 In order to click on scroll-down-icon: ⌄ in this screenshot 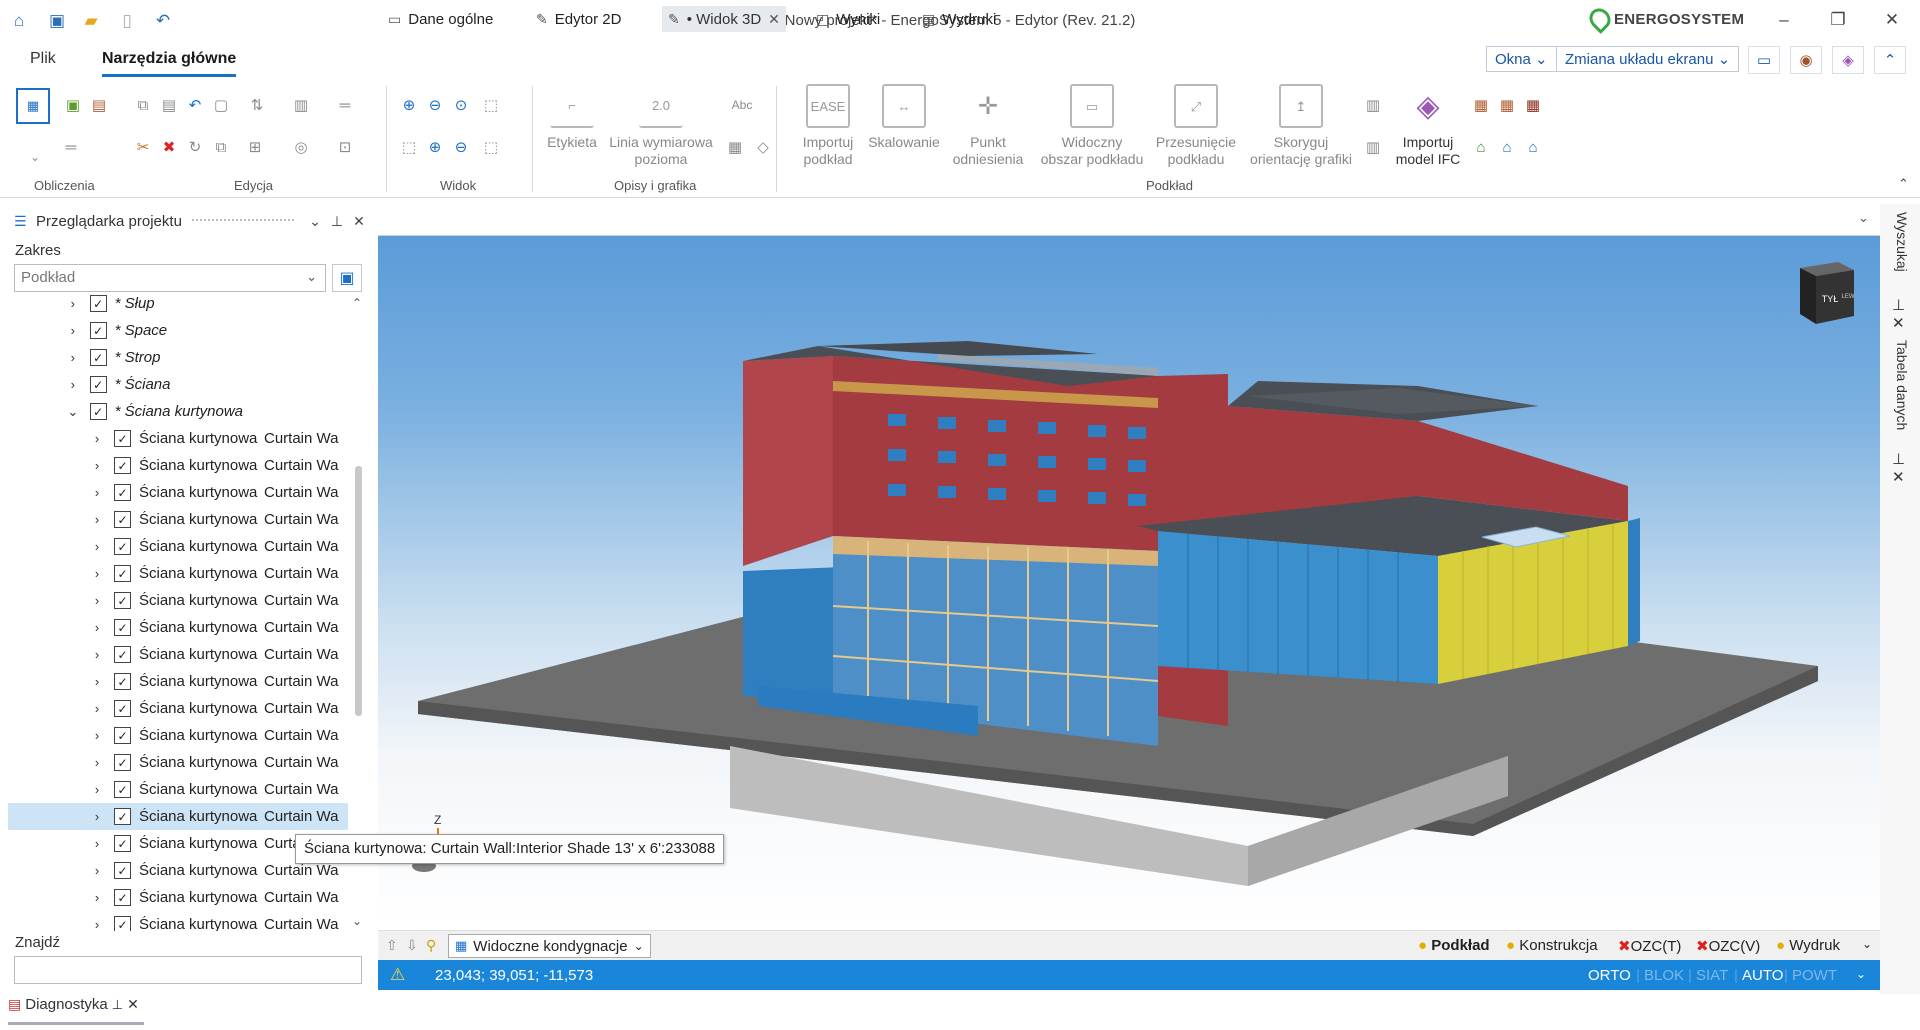, I will do `click(357, 921)`.